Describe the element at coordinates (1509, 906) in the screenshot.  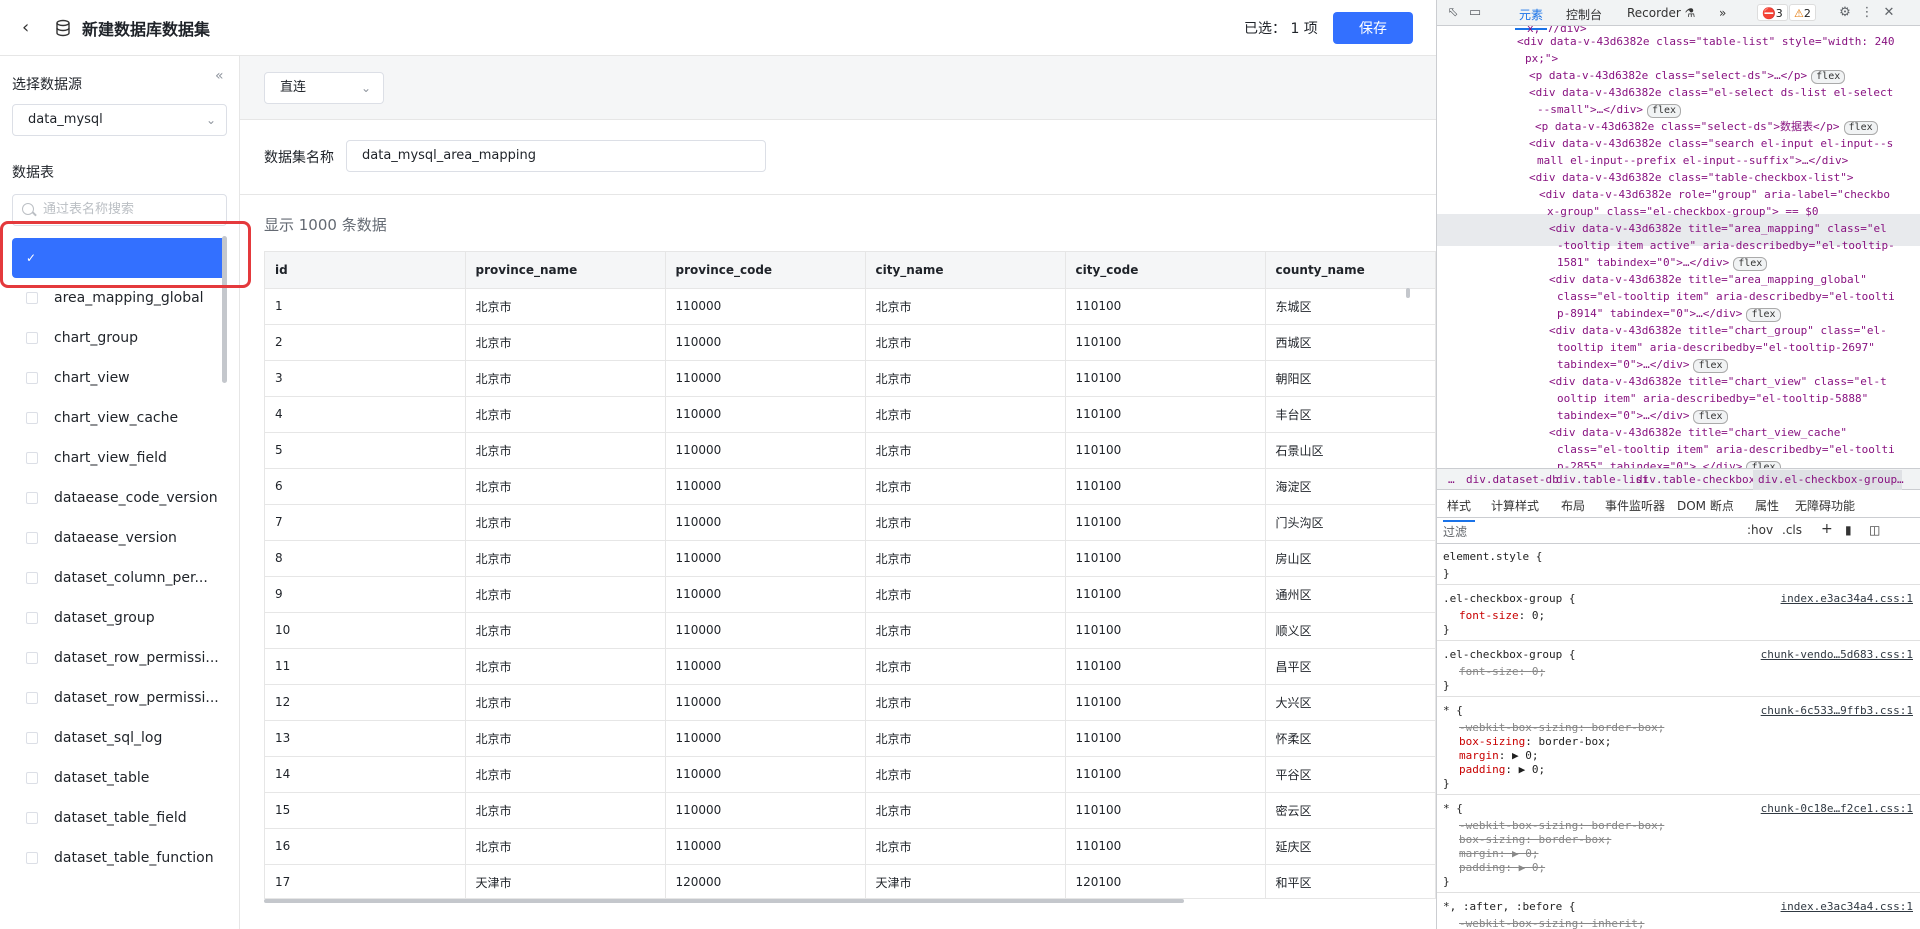
I see `css-selector: *, :after, :before {` at that location.